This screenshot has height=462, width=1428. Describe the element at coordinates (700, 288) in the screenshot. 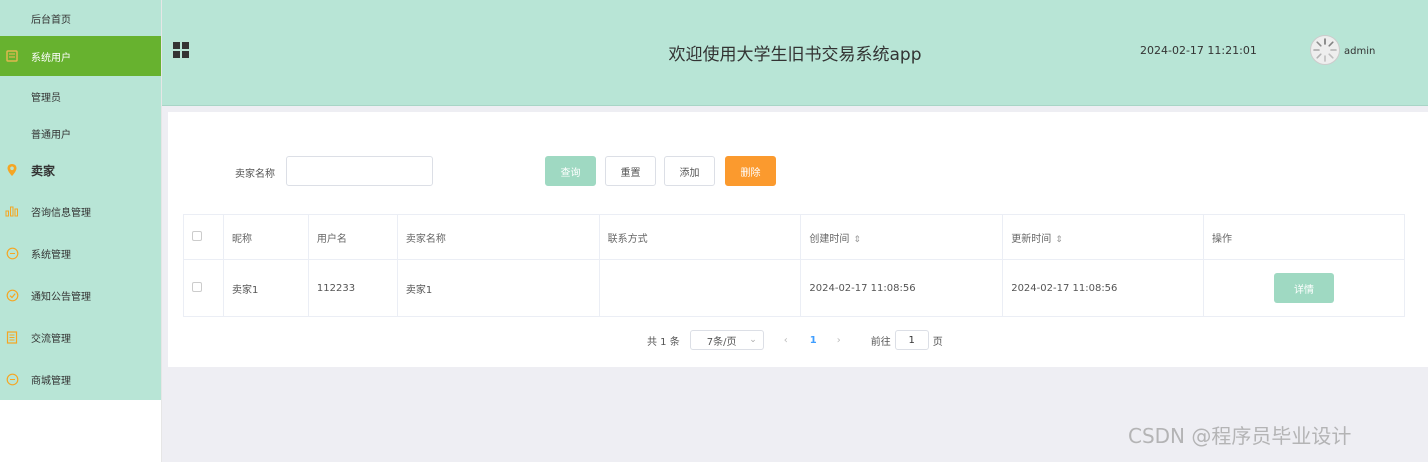

I see `cell-contact` at that location.